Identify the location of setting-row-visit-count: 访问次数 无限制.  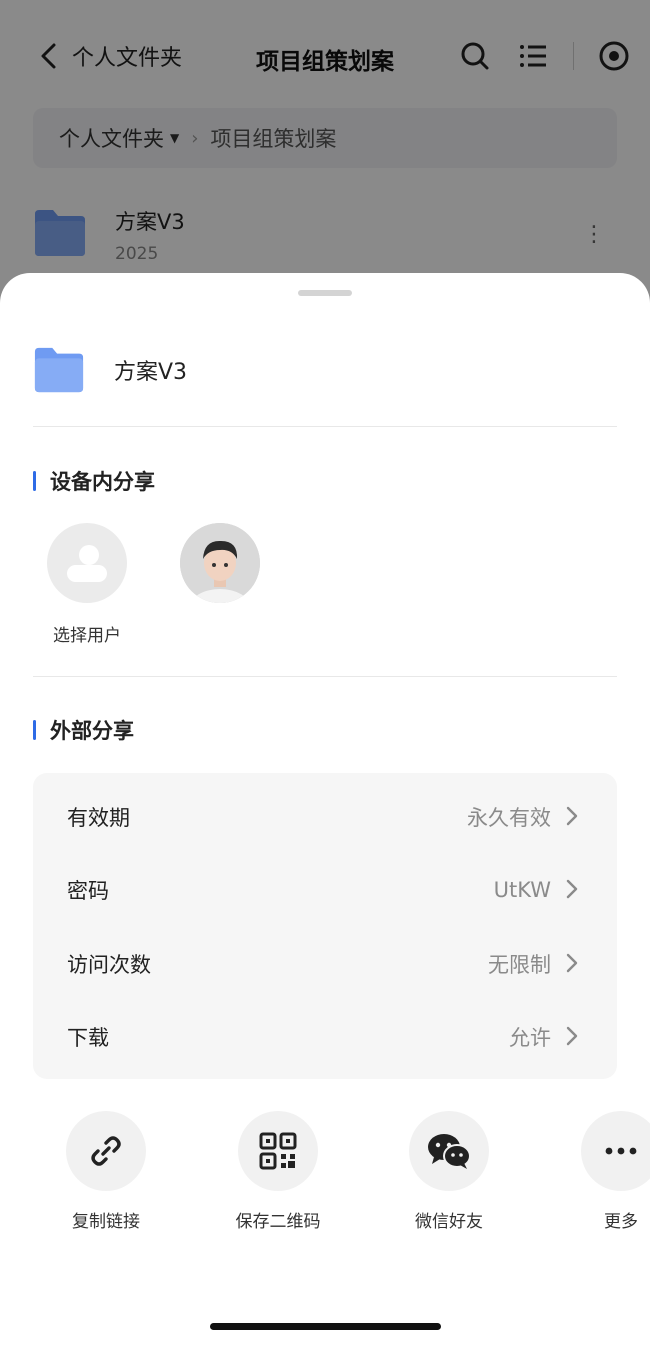
(325, 963).